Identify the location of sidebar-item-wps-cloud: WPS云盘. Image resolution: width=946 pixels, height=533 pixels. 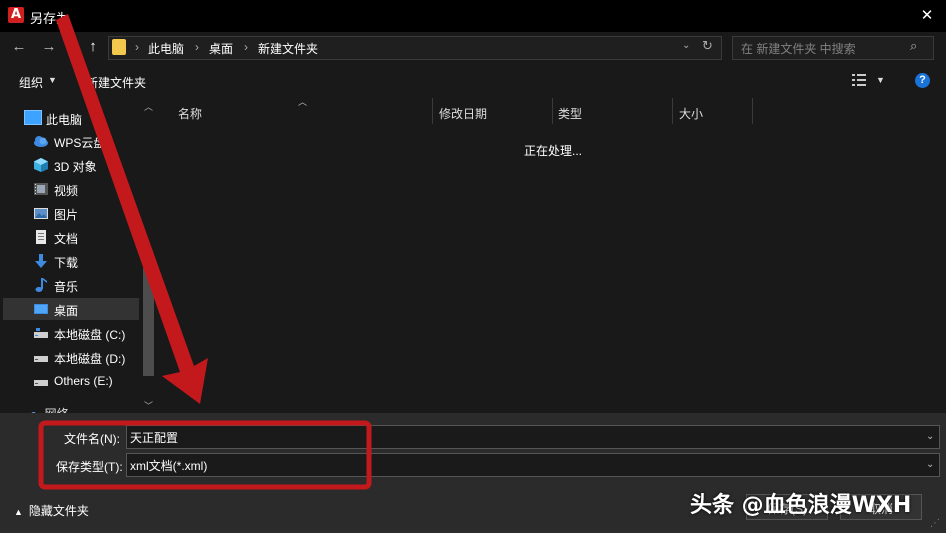
(71, 141).